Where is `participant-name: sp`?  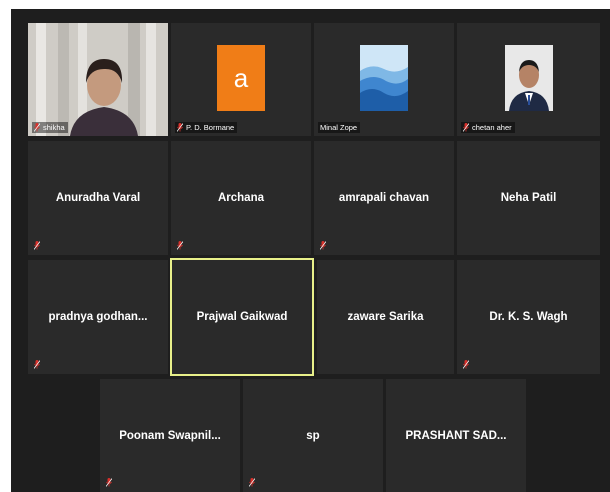 participant-name: sp is located at coordinates (313, 435).